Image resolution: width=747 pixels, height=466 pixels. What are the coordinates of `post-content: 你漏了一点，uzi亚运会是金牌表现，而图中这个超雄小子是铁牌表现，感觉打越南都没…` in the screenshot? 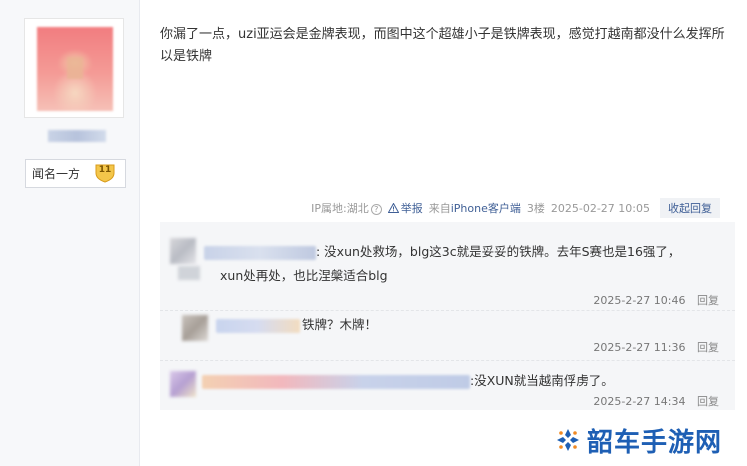 It's located at (442, 45).